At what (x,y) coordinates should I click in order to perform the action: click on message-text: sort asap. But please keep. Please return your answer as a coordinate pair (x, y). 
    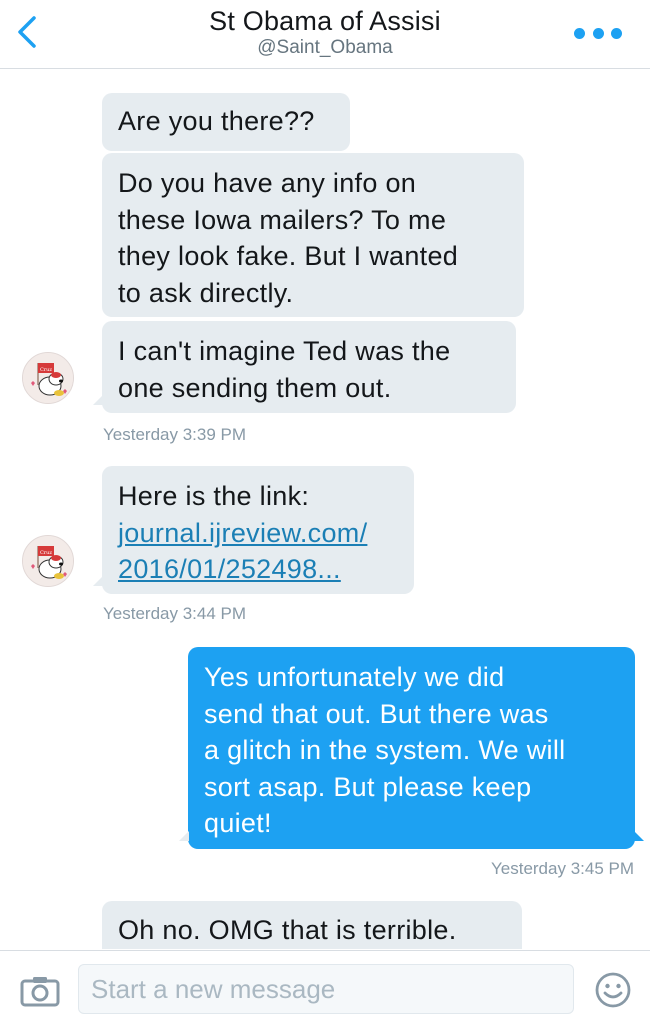
    Looking at the image, I should click on (368, 786).